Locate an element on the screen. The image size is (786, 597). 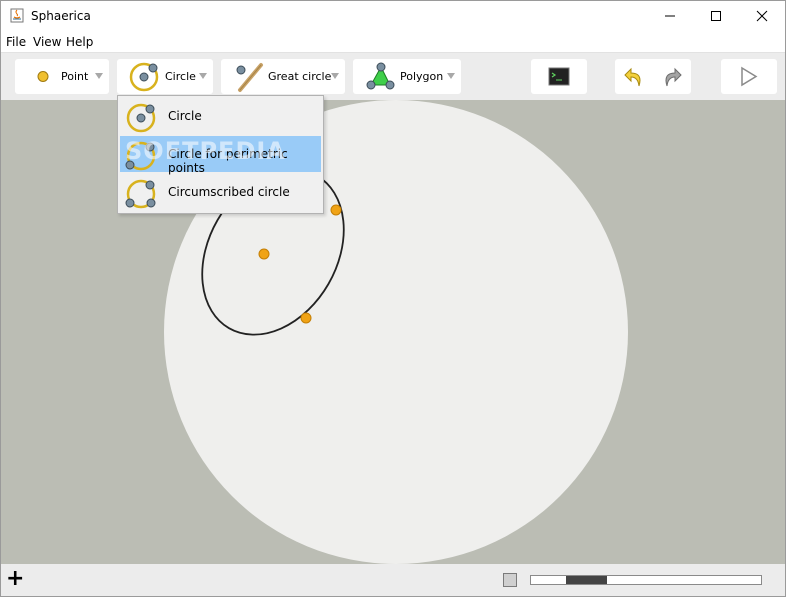
play-button is located at coordinates (749, 76).